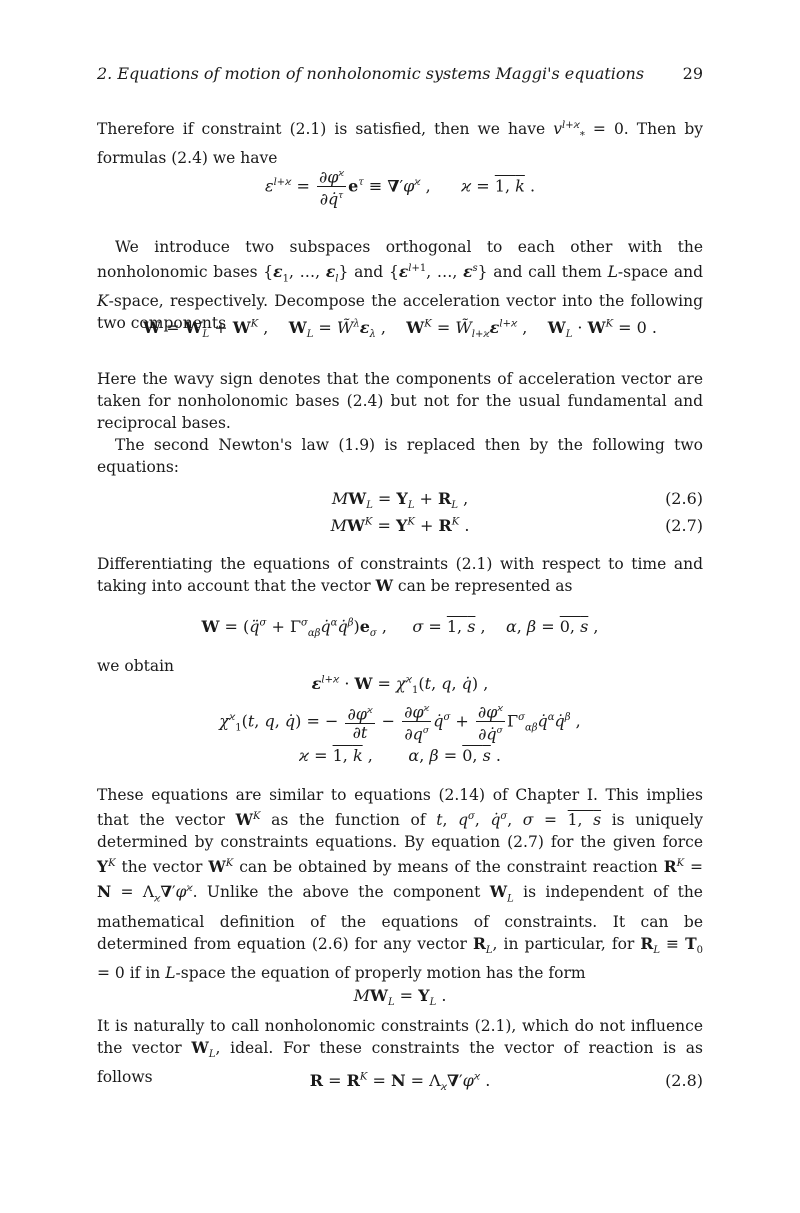 The image size is (800, 1213). What do you see at coordinates (692, 73) in the screenshot?
I see `page-number: 29` at bounding box center [692, 73].